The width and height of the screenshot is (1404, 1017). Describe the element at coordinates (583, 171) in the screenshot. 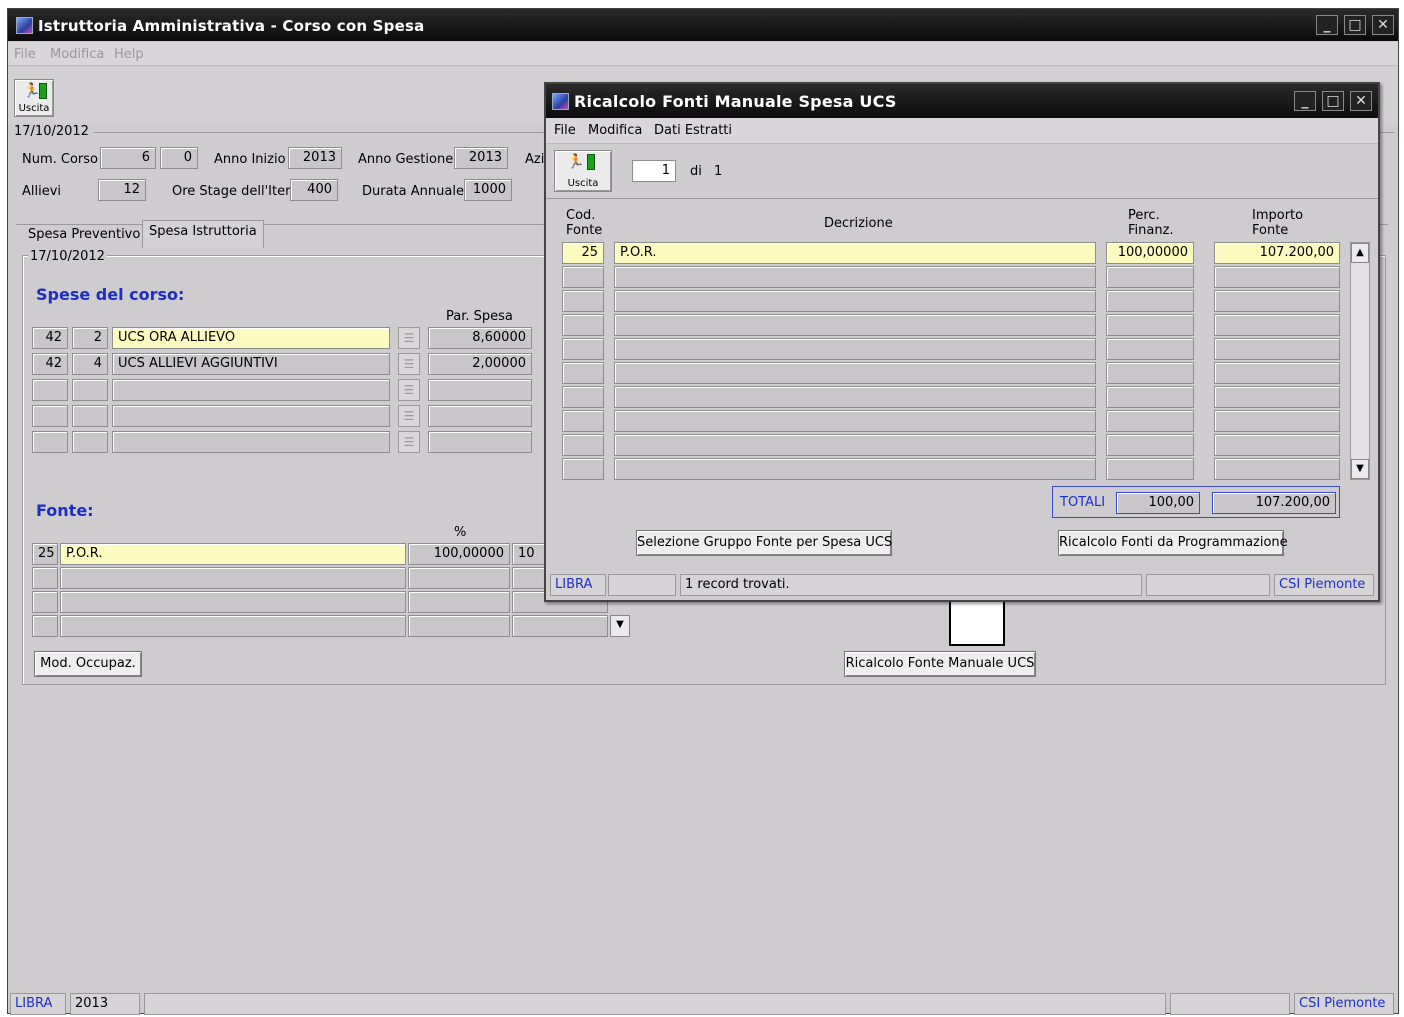

I see `dialog-exit-button: 🏃 Uscita` at that location.